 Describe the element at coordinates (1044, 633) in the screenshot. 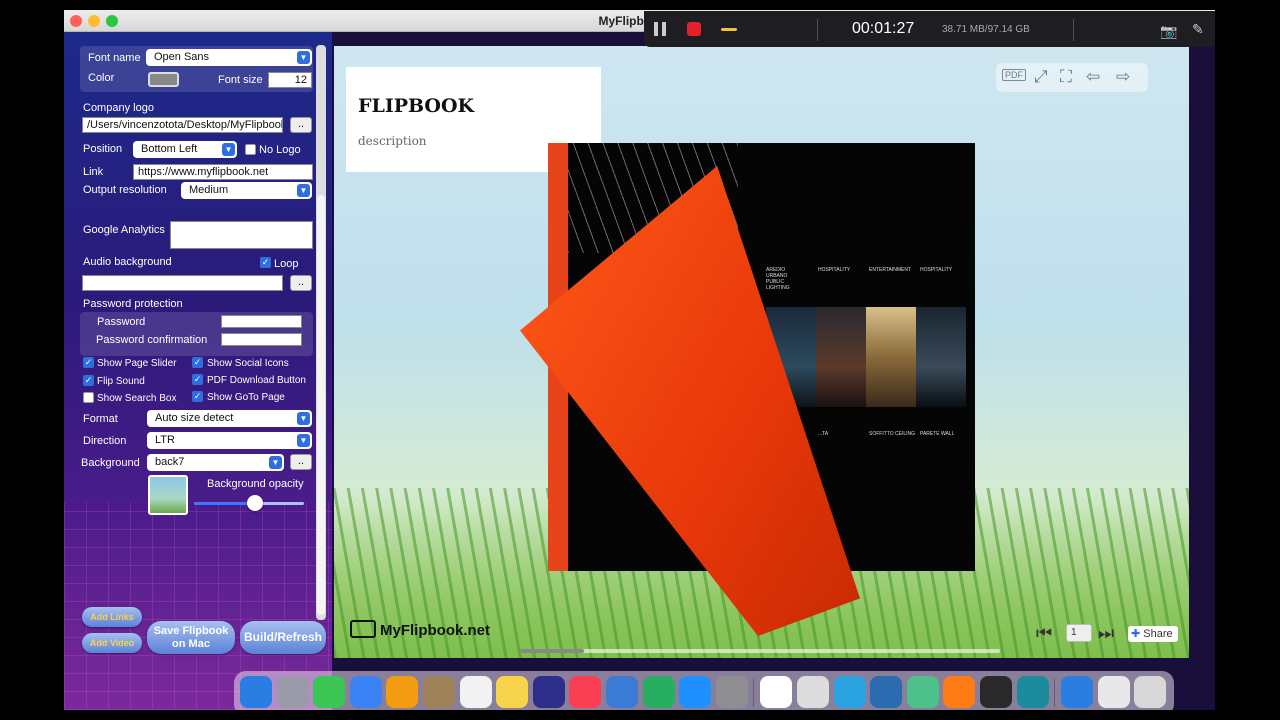

I see `first-page-icon: ⏮` at that location.